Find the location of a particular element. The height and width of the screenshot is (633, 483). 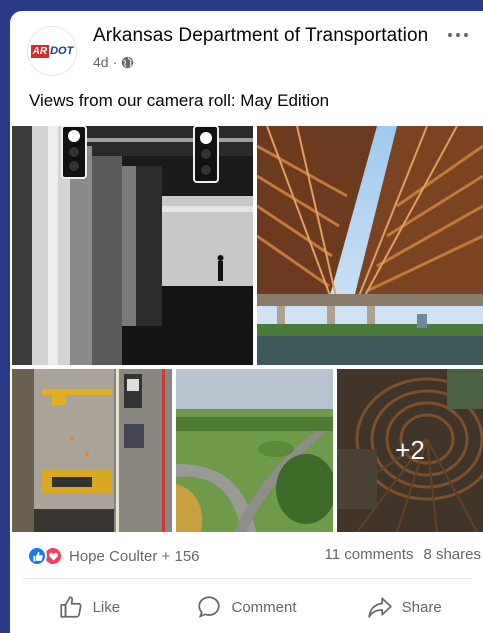

post-timestamp: 4d is located at coordinates (101, 62).